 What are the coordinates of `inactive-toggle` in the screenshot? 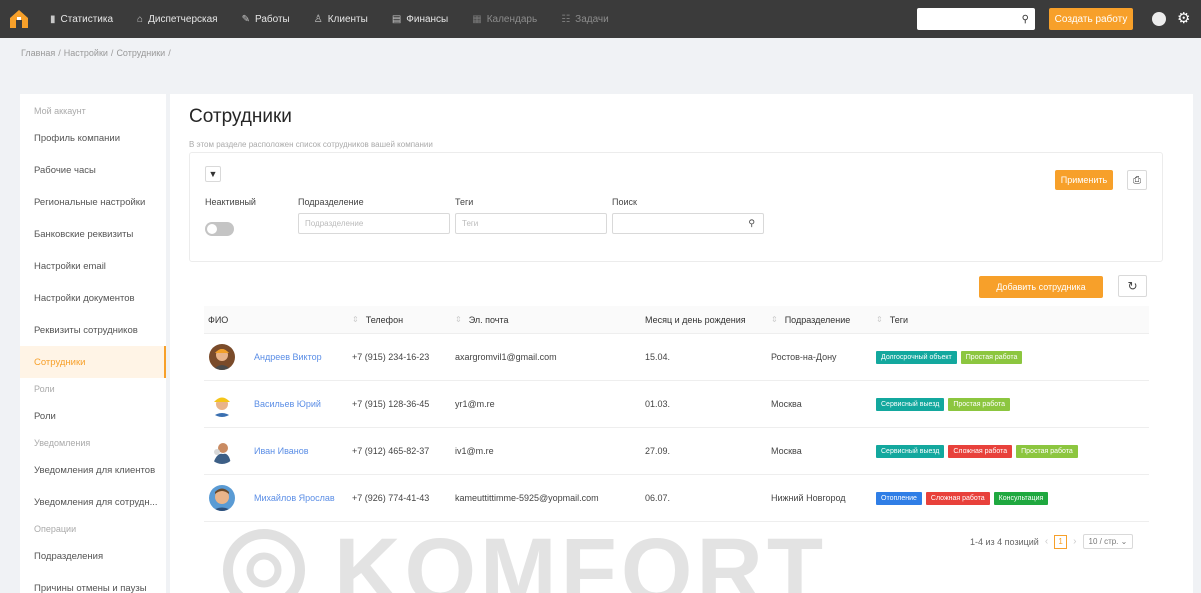 It's located at (219, 229).